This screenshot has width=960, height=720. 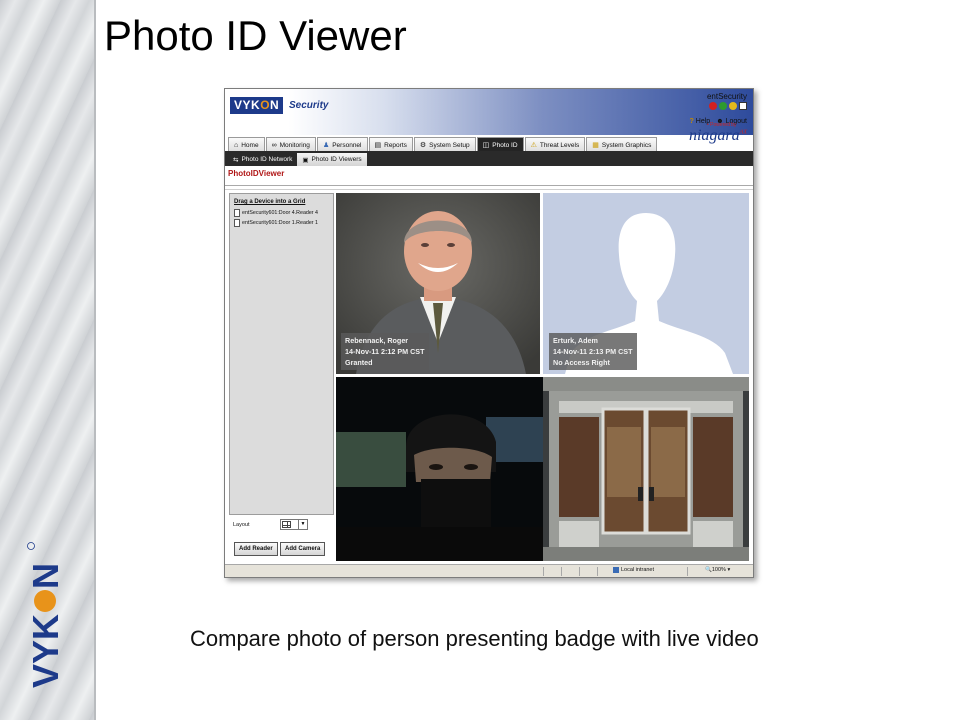 I want to click on alarm-green-icon, so click(x=723, y=106).